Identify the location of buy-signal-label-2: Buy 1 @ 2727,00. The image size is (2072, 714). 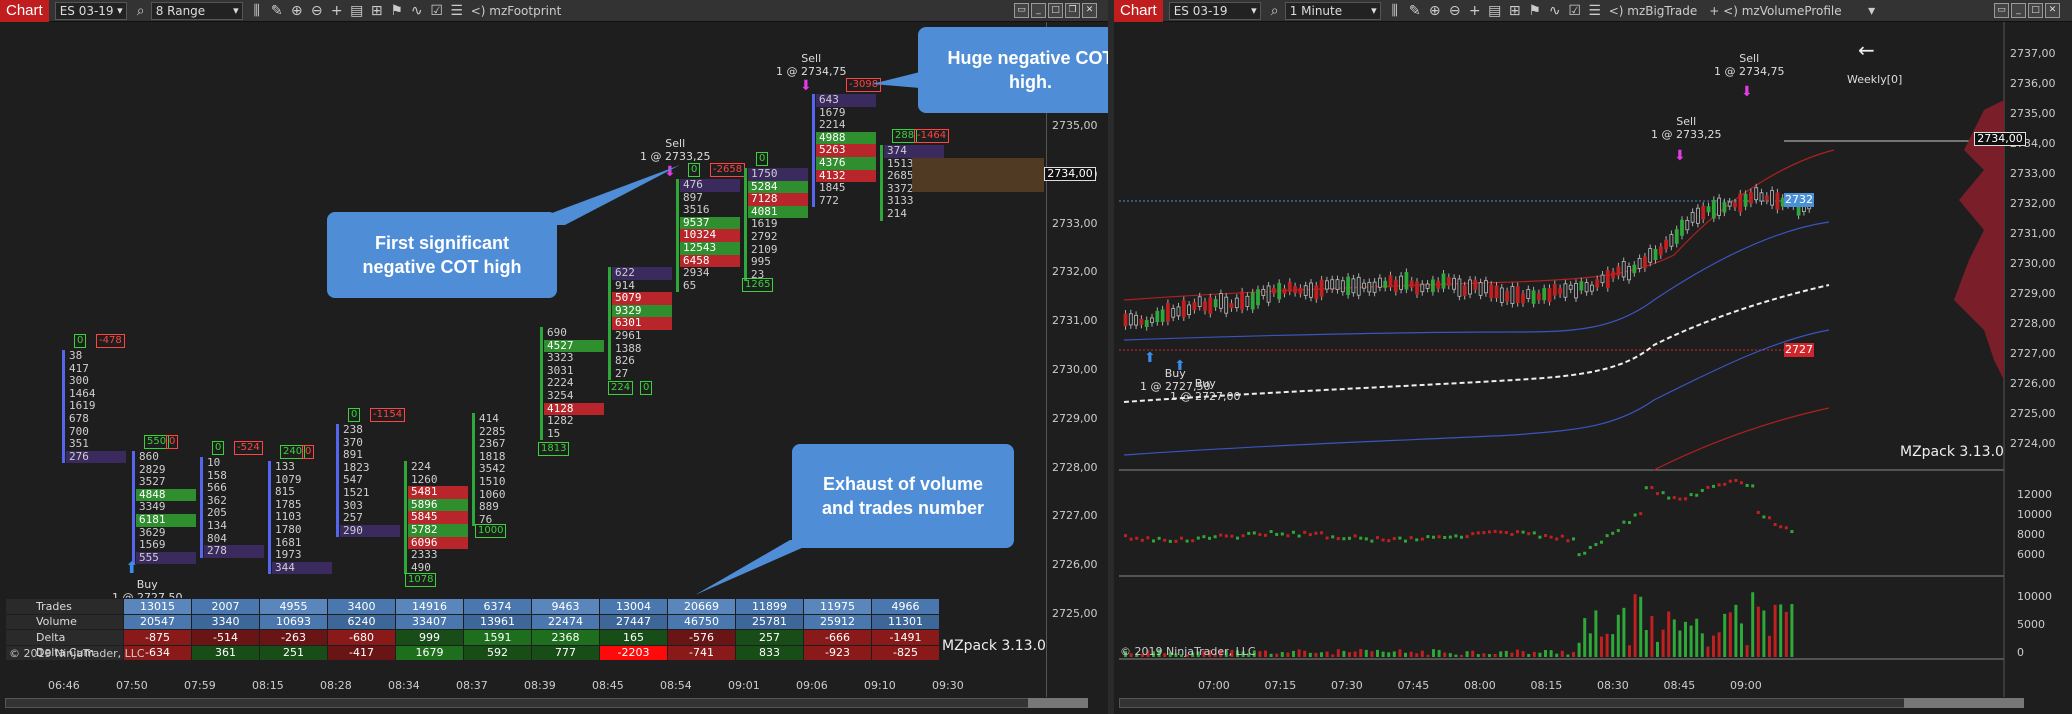
(1205, 390).